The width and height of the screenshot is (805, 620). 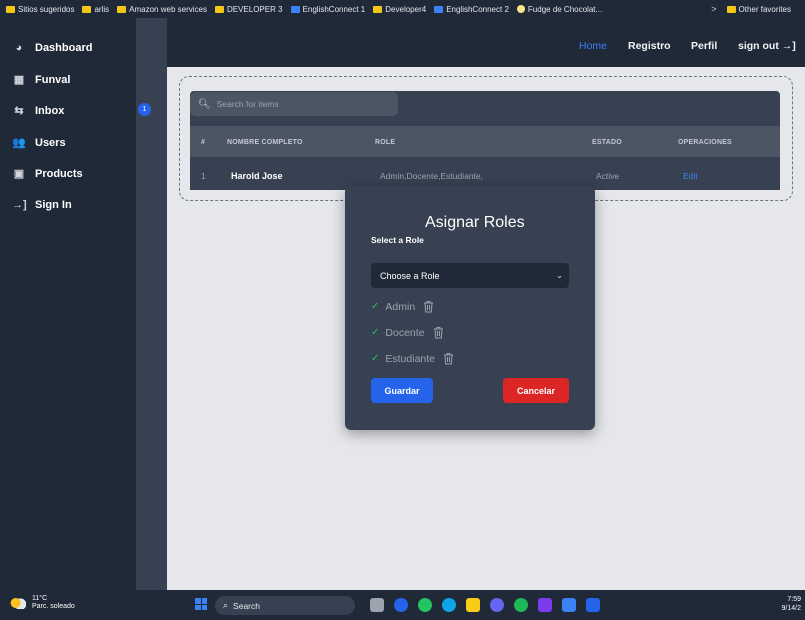 I want to click on row-status: Active, so click(x=608, y=176).